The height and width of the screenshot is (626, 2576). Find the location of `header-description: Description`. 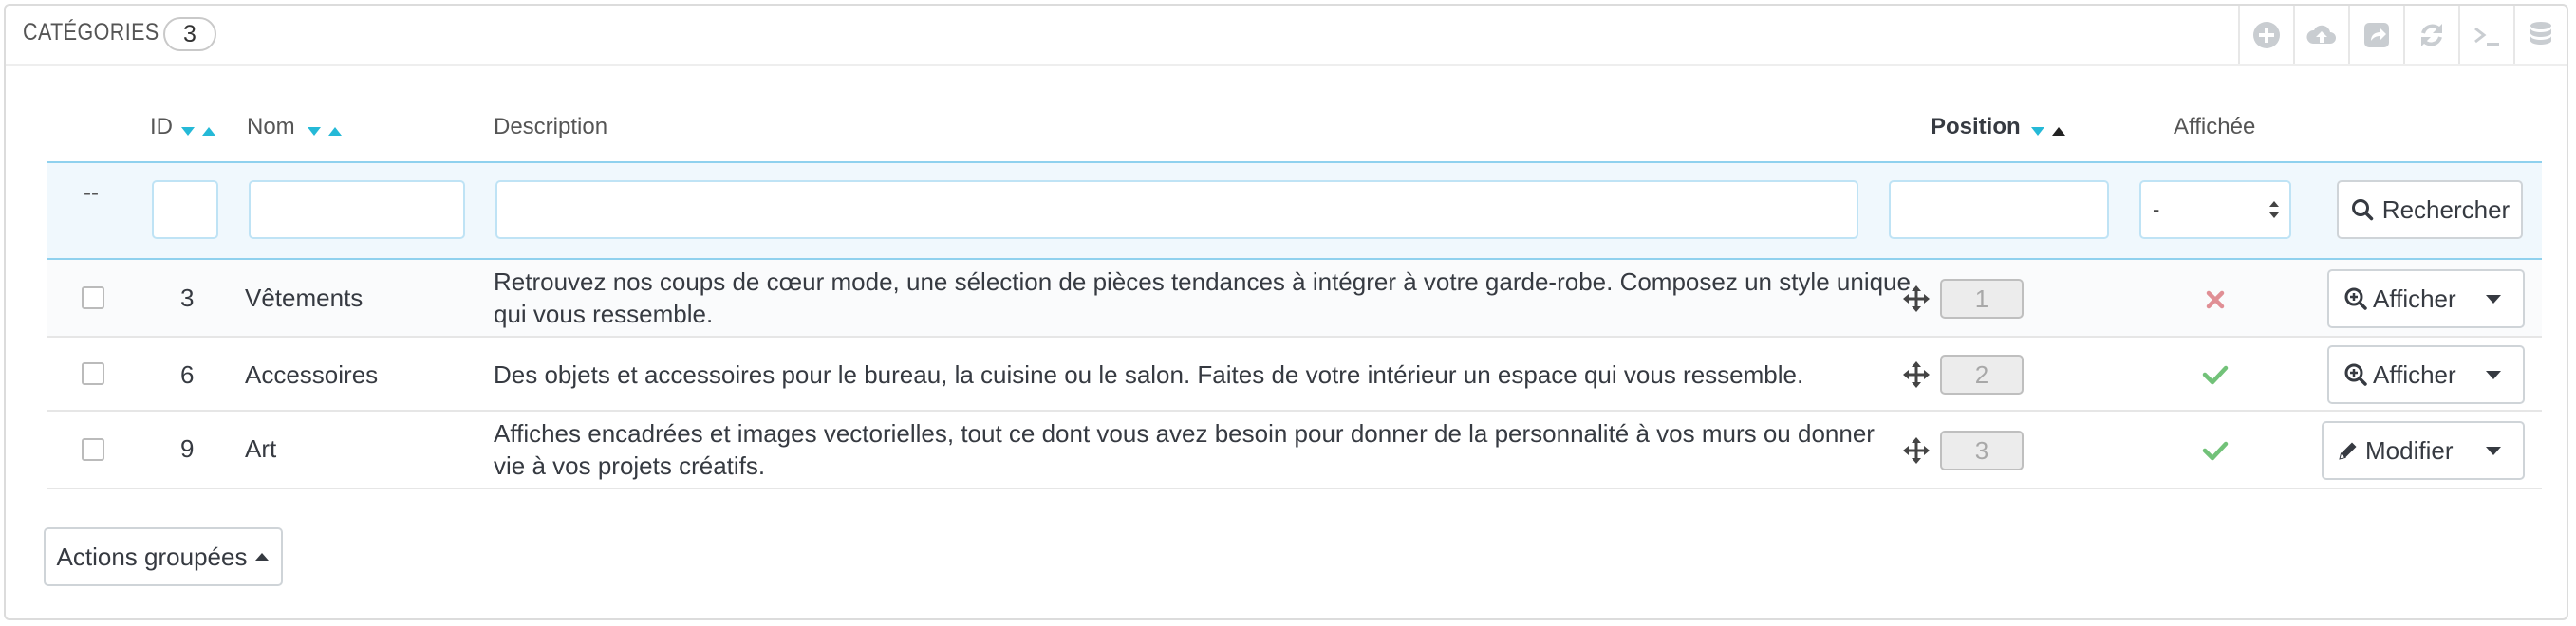

header-description: Description is located at coordinates (551, 126).